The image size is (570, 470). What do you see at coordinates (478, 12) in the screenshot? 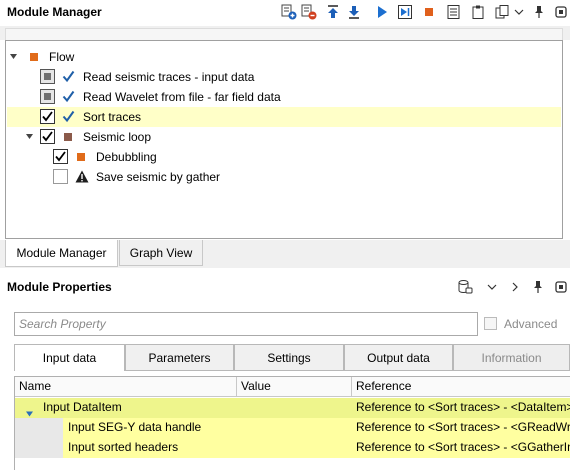
I see `clipboard-icon` at bounding box center [478, 12].